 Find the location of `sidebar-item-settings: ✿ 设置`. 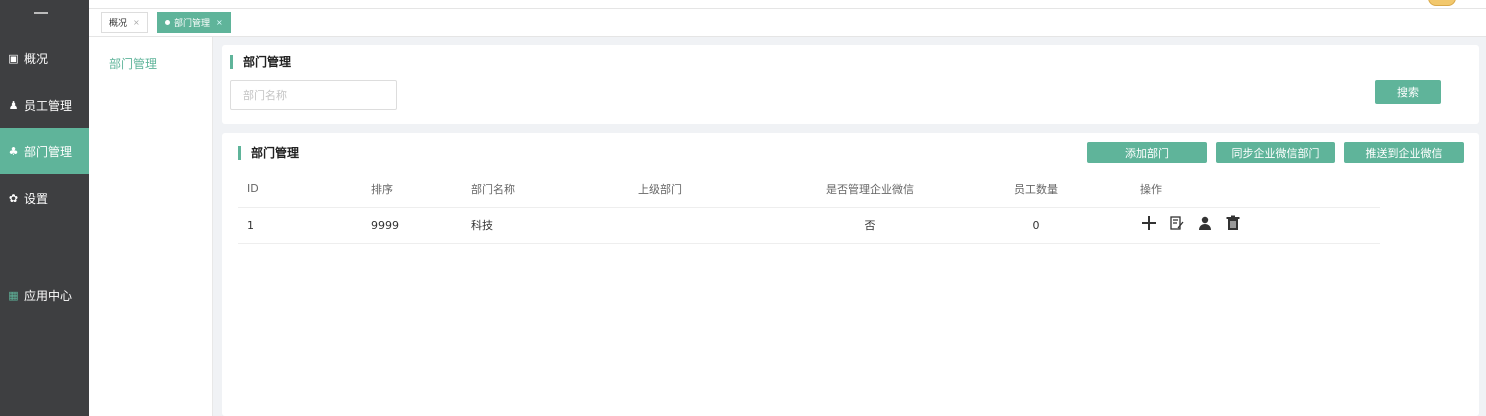

sidebar-item-settings: ✿ 设置 is located at coordinates (44, 198).